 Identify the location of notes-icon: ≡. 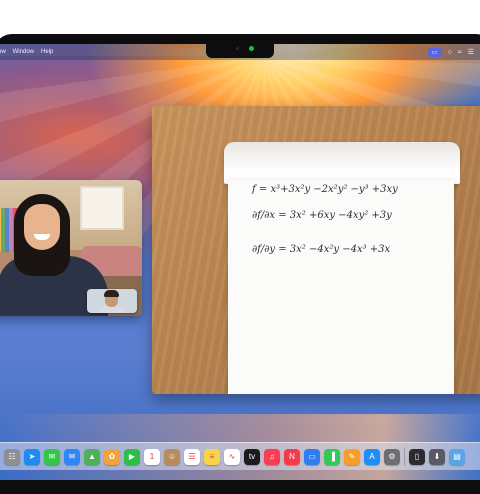
(212, 456).